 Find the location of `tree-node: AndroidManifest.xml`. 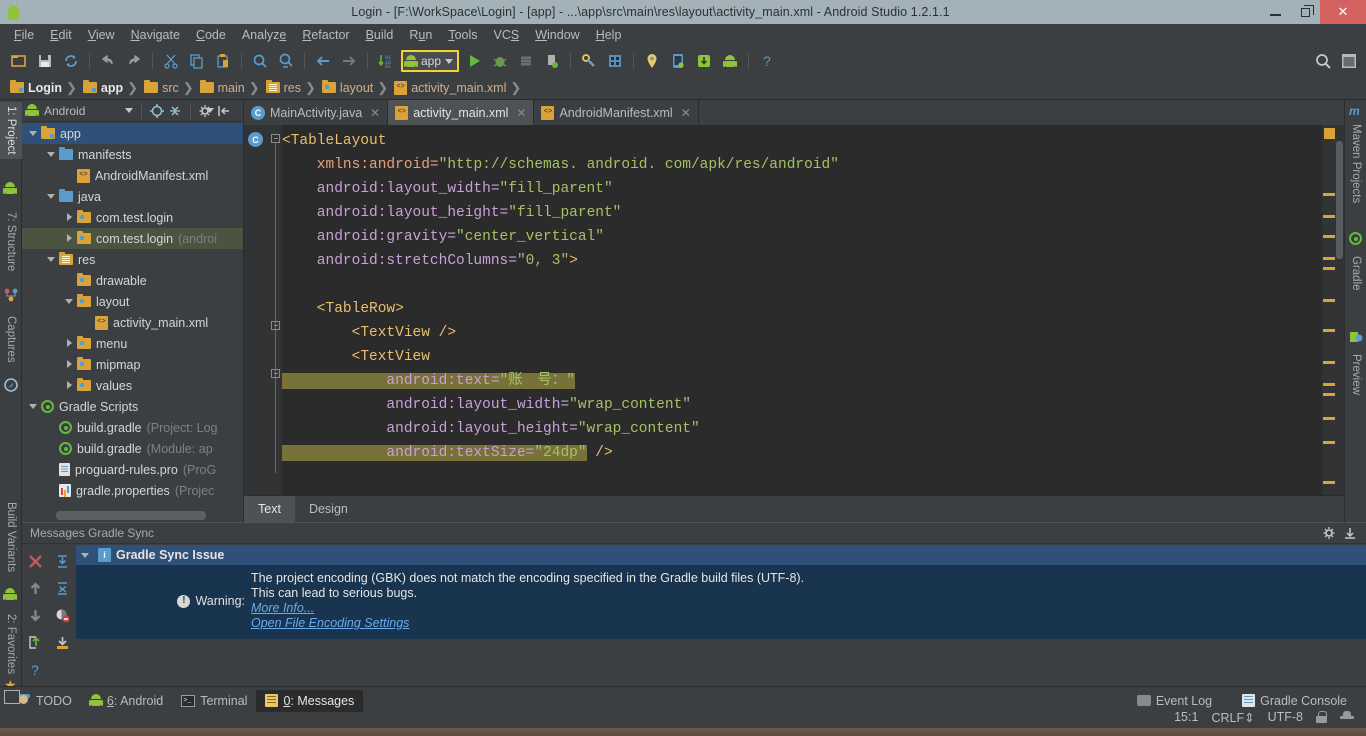

tree-node: AndroidManifest.xml is located at coordinates (132, 175).